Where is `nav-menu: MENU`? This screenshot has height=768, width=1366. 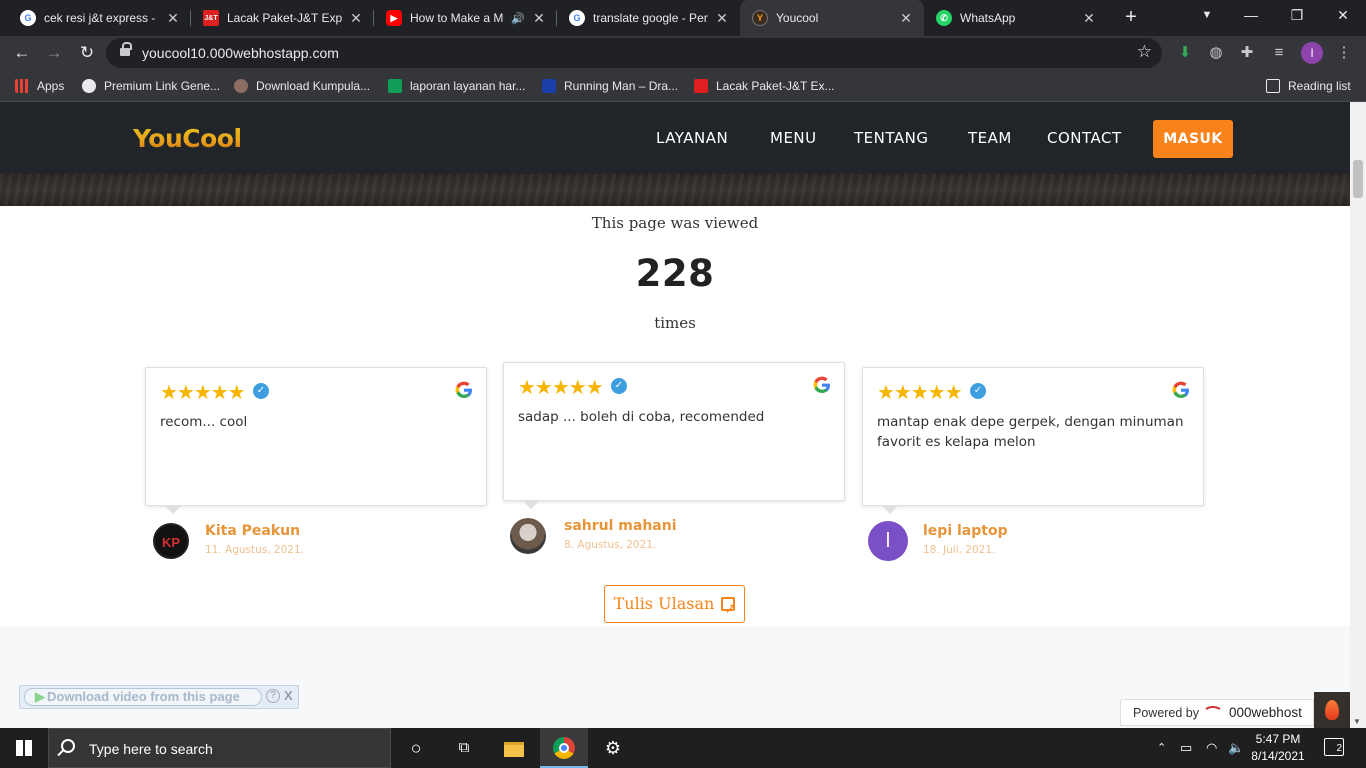 nav-menu: MENU is located at coordinates (793, 138).